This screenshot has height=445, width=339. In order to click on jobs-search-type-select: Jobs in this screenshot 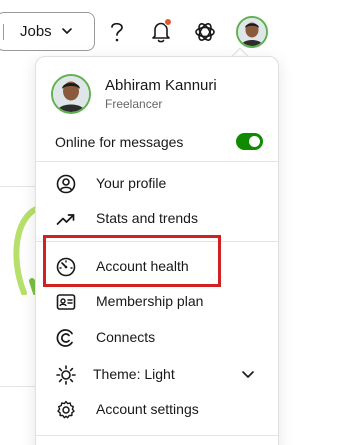, I will do `click(47, 31)`.